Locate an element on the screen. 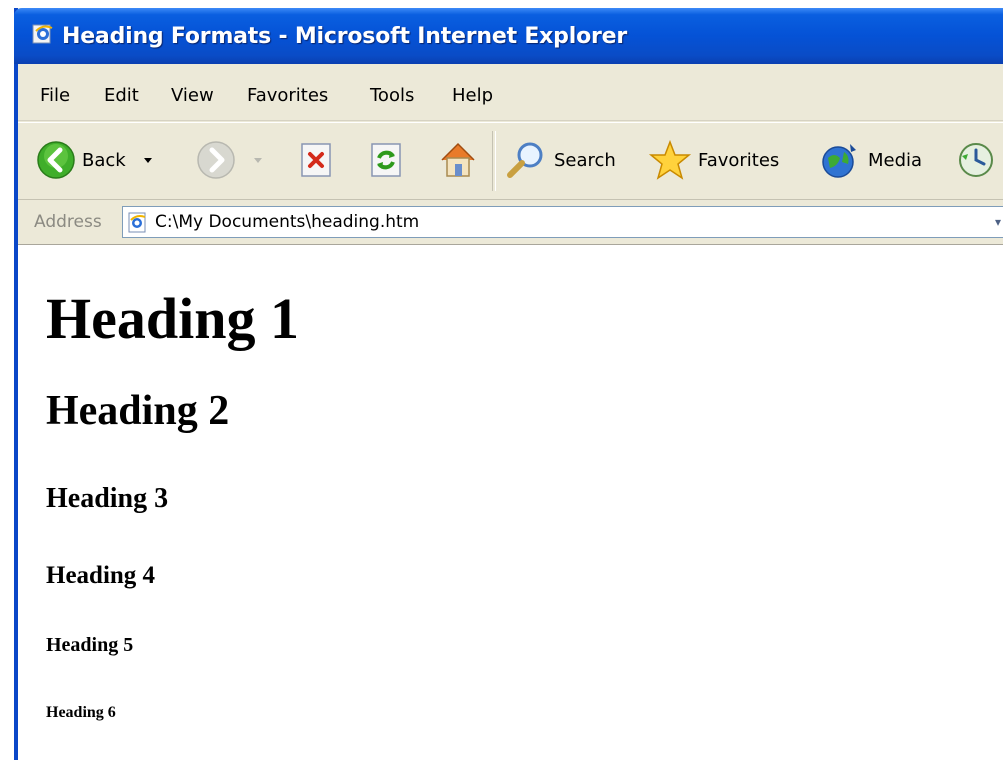  back-label: Back is located at coordinates (104, 160).